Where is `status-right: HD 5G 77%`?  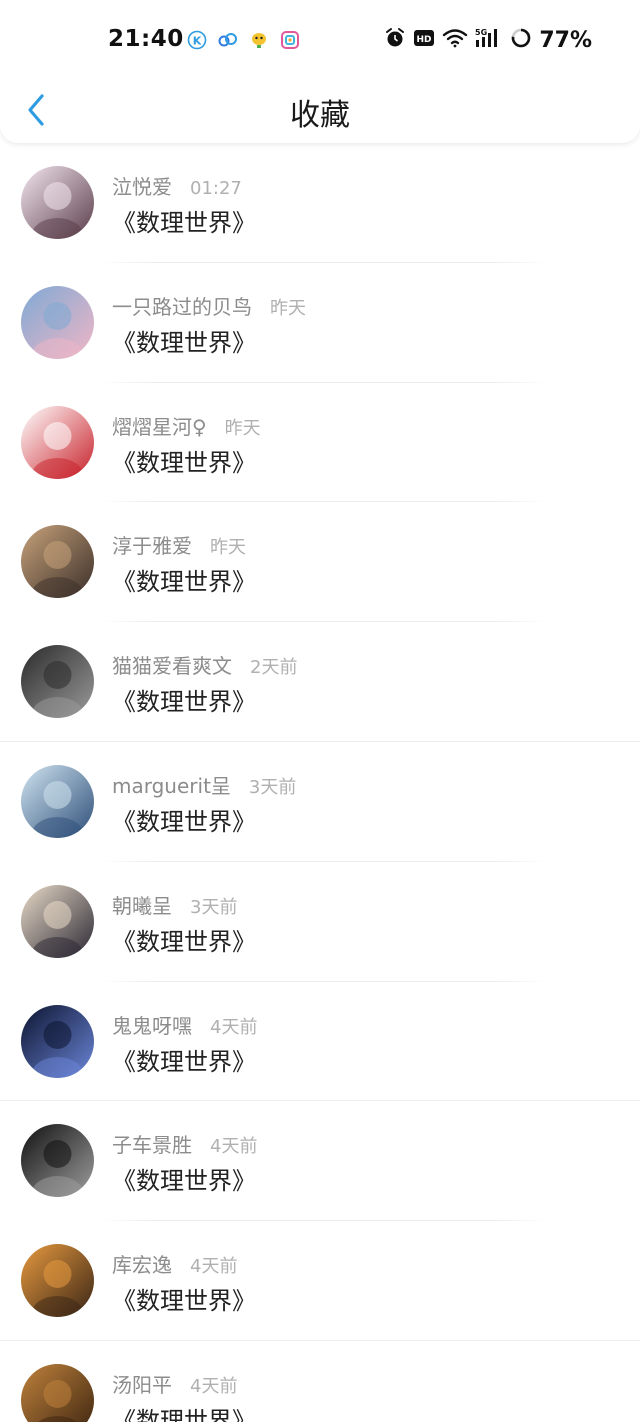 status-right: HD 5G 77% is located at coordinates (488, 40).